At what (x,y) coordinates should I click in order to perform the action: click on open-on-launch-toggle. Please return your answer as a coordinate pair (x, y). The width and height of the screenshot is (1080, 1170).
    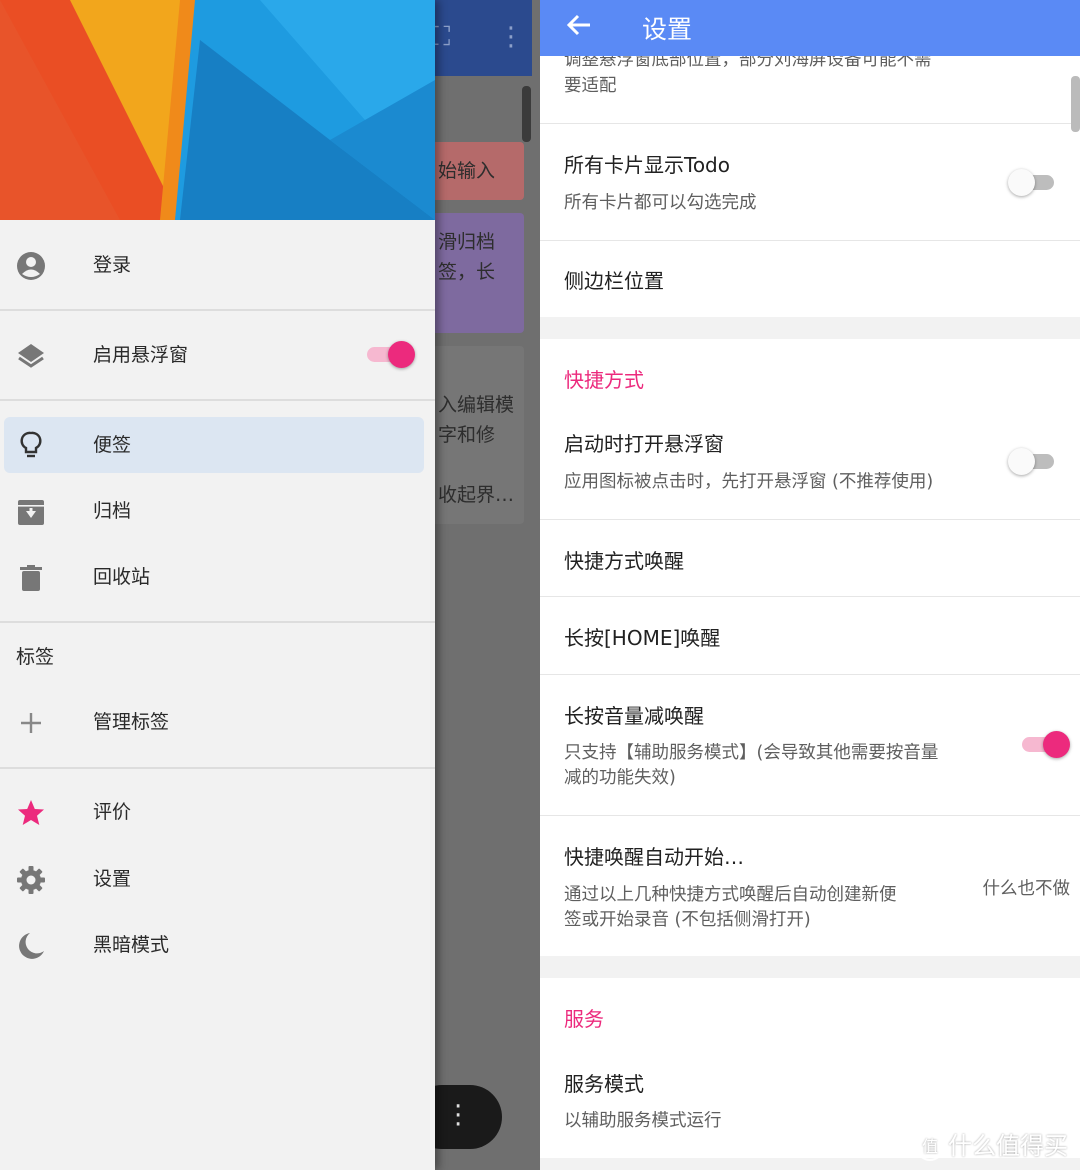
    Looking at the image, I should click on (1032, 461).